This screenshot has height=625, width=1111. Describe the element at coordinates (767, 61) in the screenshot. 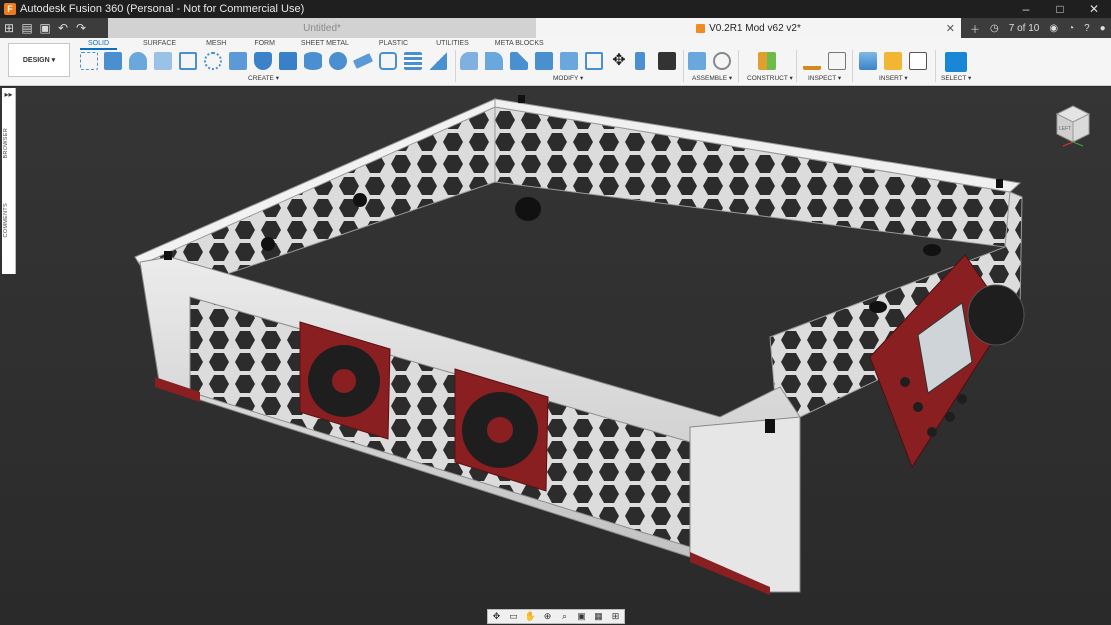

I see `offset-plane-icon` at that location.